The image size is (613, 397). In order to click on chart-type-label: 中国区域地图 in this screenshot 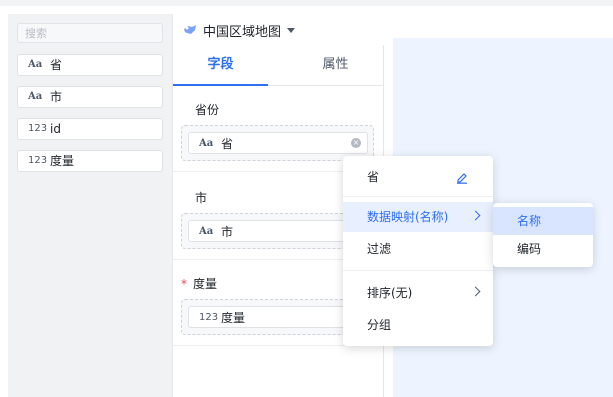, I will do `click(242, 32)`.